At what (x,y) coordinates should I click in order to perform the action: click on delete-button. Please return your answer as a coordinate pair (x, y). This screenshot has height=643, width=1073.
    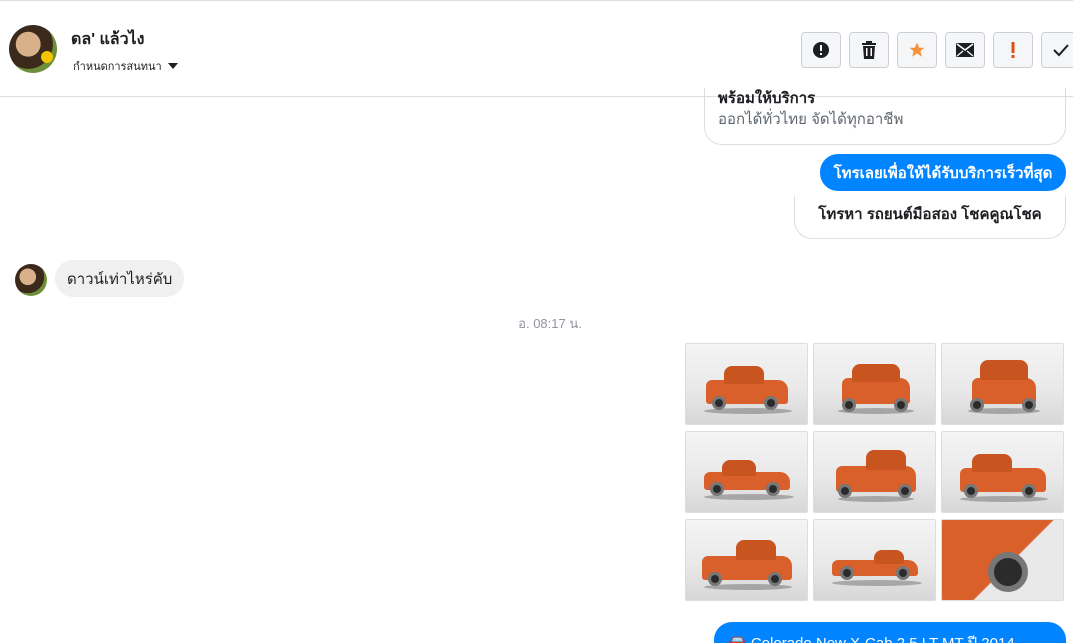
    Looking at the image, I should click on (869, 50).